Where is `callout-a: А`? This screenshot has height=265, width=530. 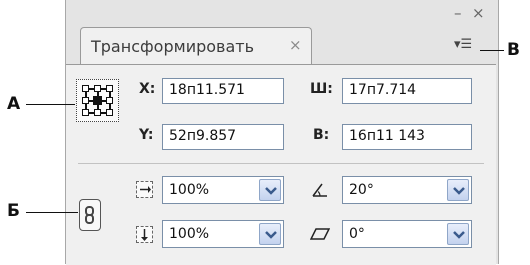
callout-a: А is located at coordinates (14, 104).